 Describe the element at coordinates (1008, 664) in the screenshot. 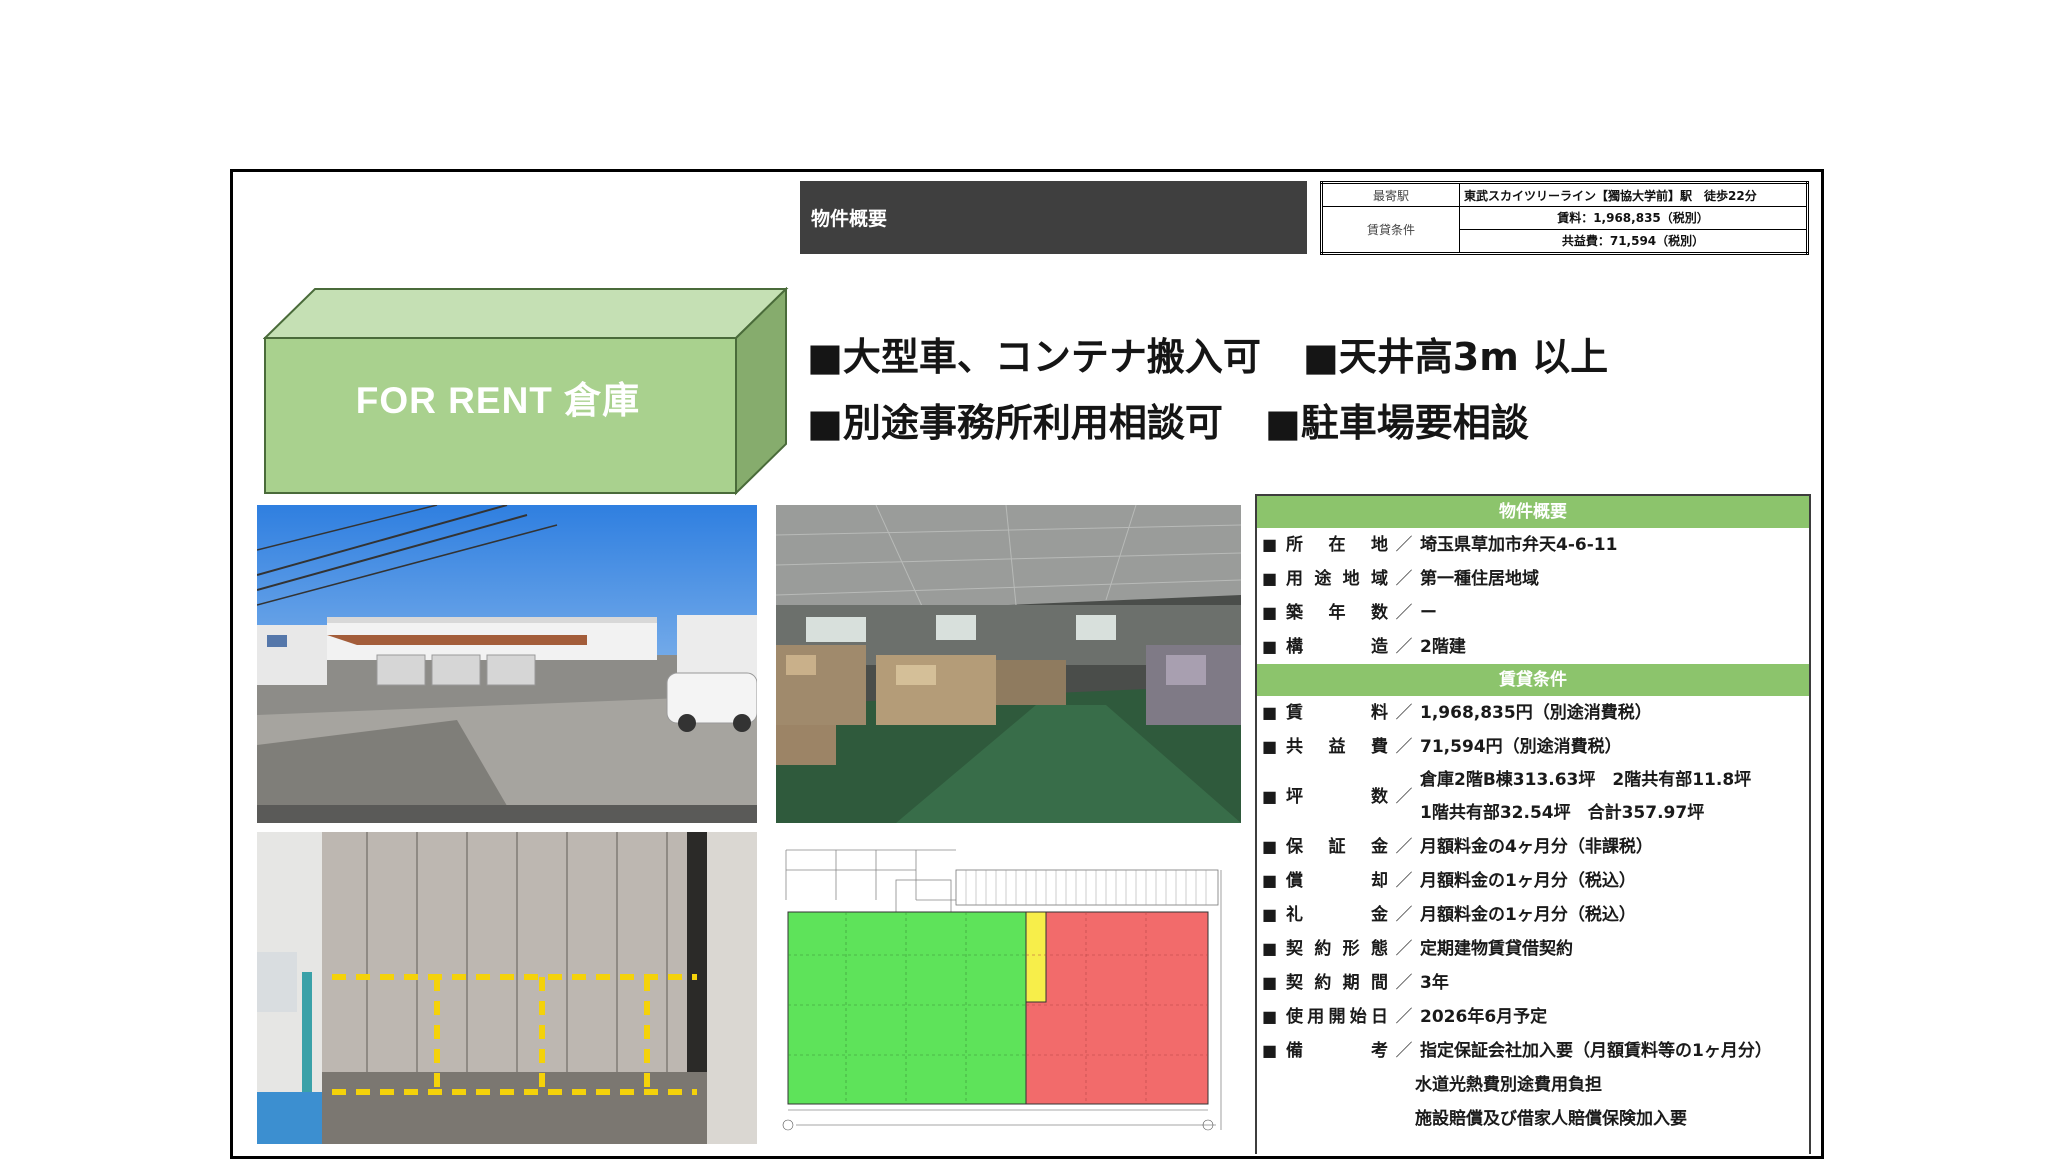

I see `interior-photo` at that location.